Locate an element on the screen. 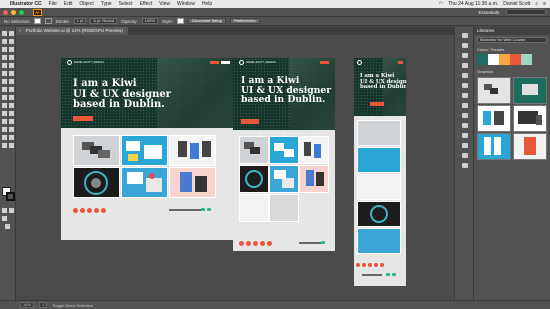  selection-tool-icon is located at coordinates (4, 33).